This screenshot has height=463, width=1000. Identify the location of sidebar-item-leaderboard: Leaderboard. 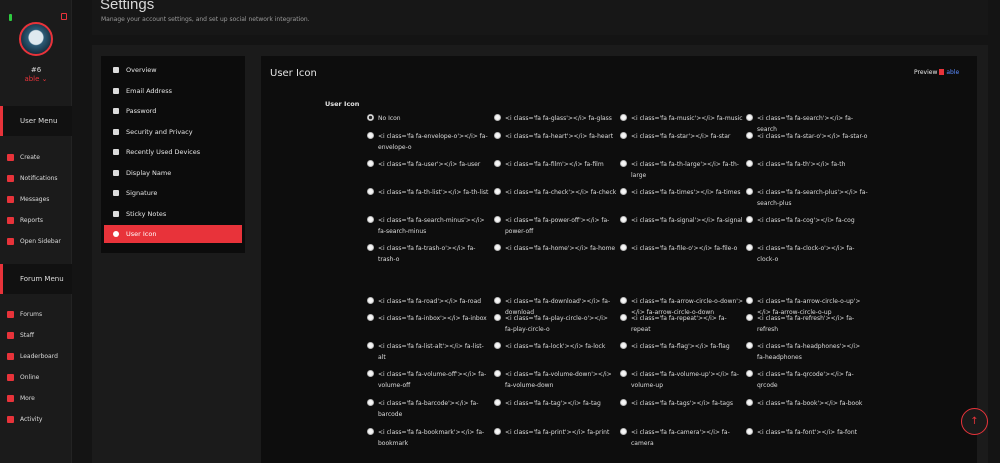
(38, 356).